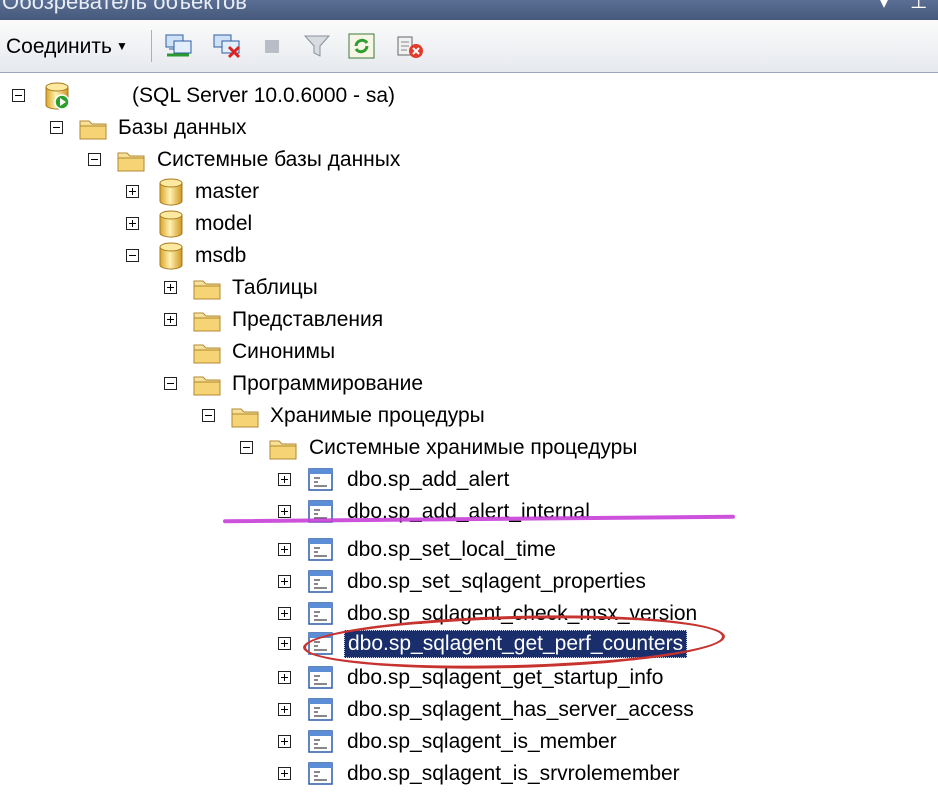 The image size is (938, 792). What do you see at coordinates (469, 46) in the screenshot?
I see `toolbar: Соединить ▼` at bounding box center [469, 46].